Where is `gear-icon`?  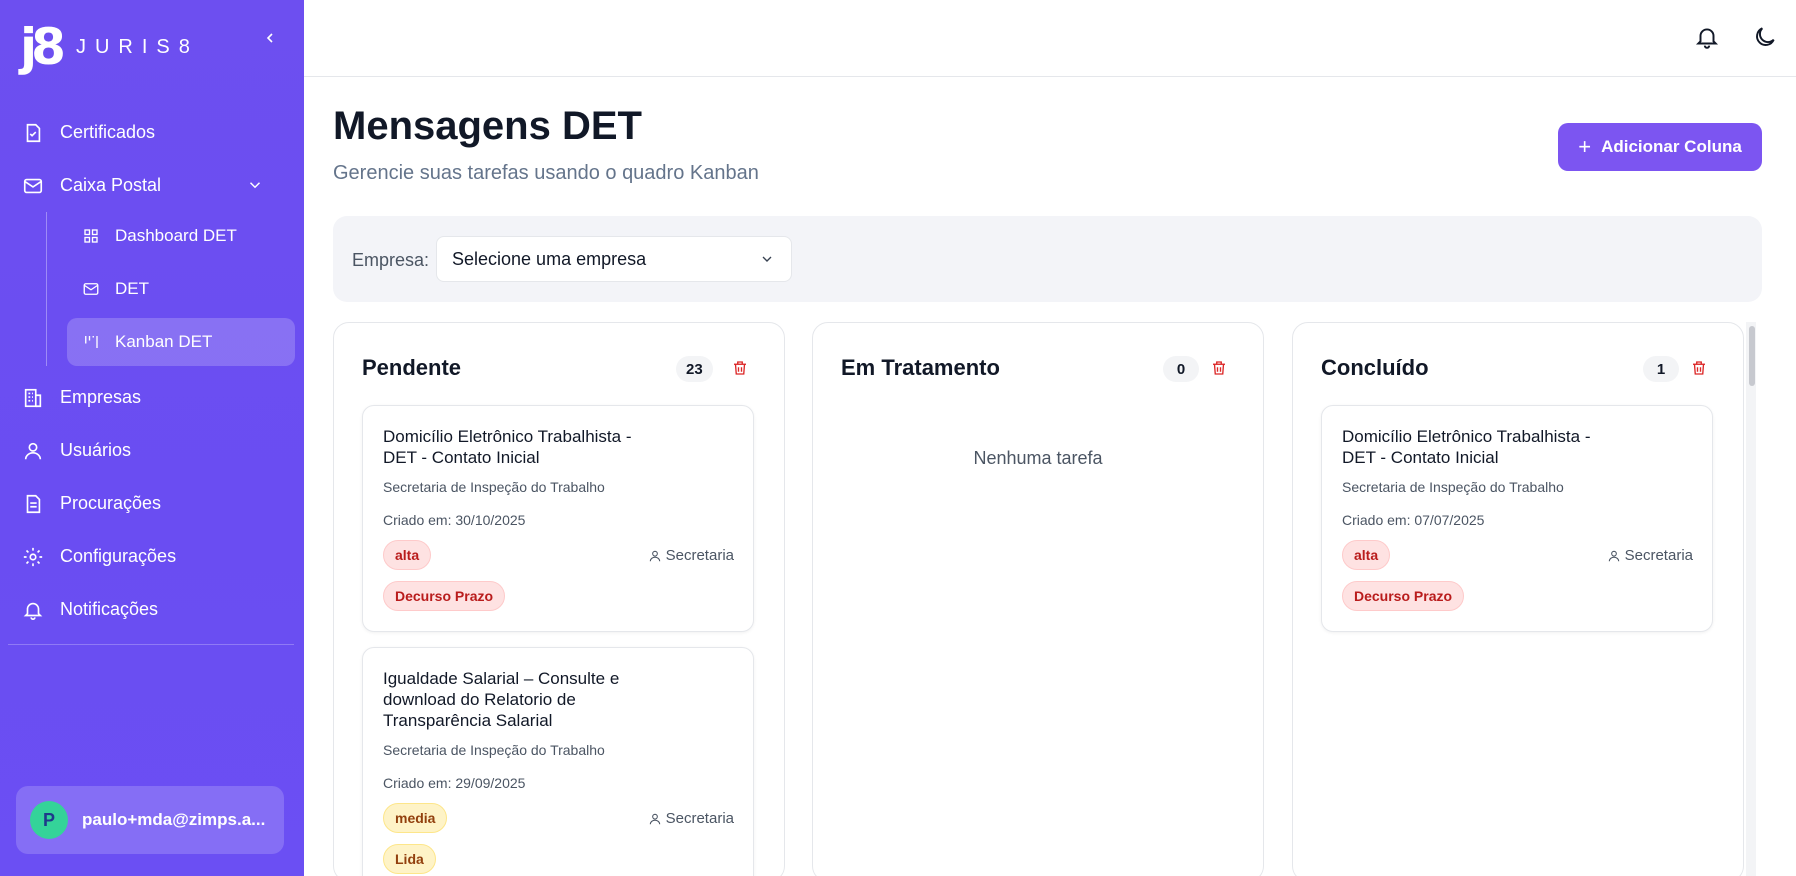
gear-icon is located at coordinates (33, 557).